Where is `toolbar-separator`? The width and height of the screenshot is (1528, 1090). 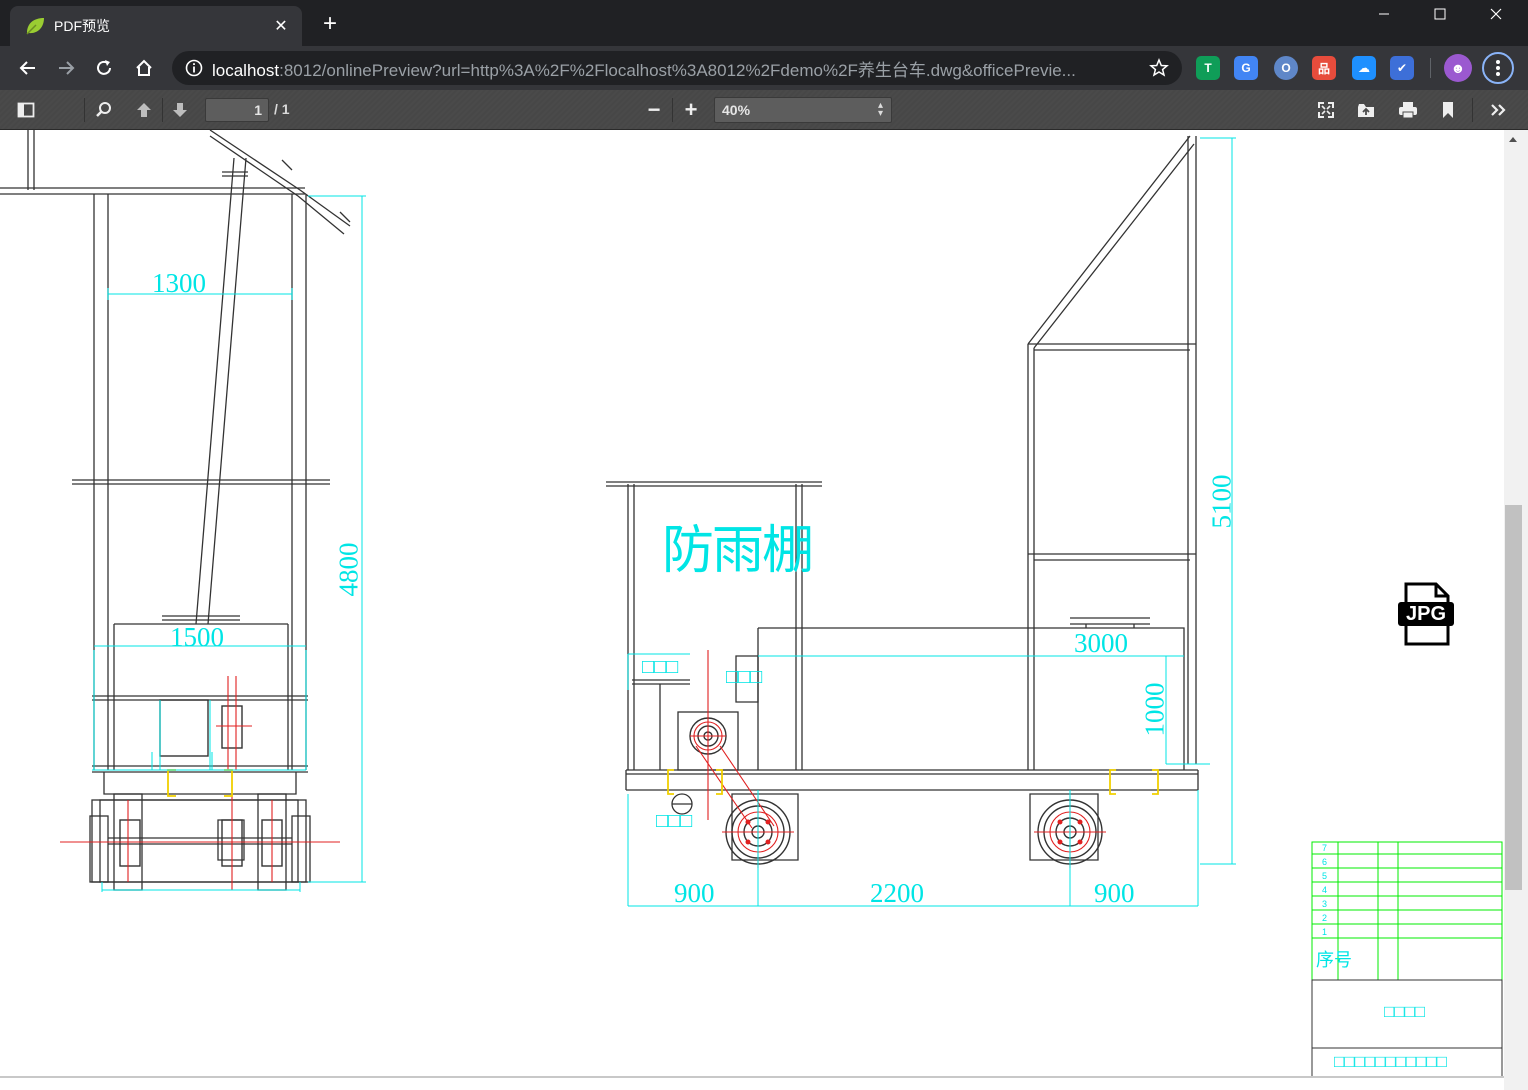 toolbar-separator is located at coordinates (1430, 68).